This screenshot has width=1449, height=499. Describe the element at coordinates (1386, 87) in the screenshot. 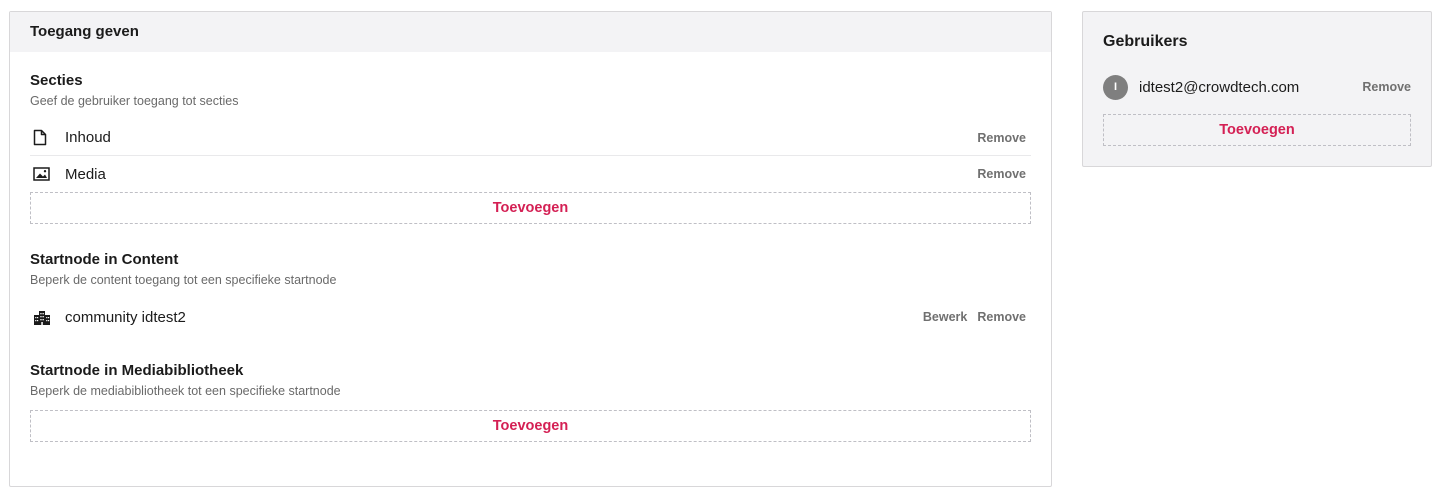

I see `remove-user-button: Remove` at that location.